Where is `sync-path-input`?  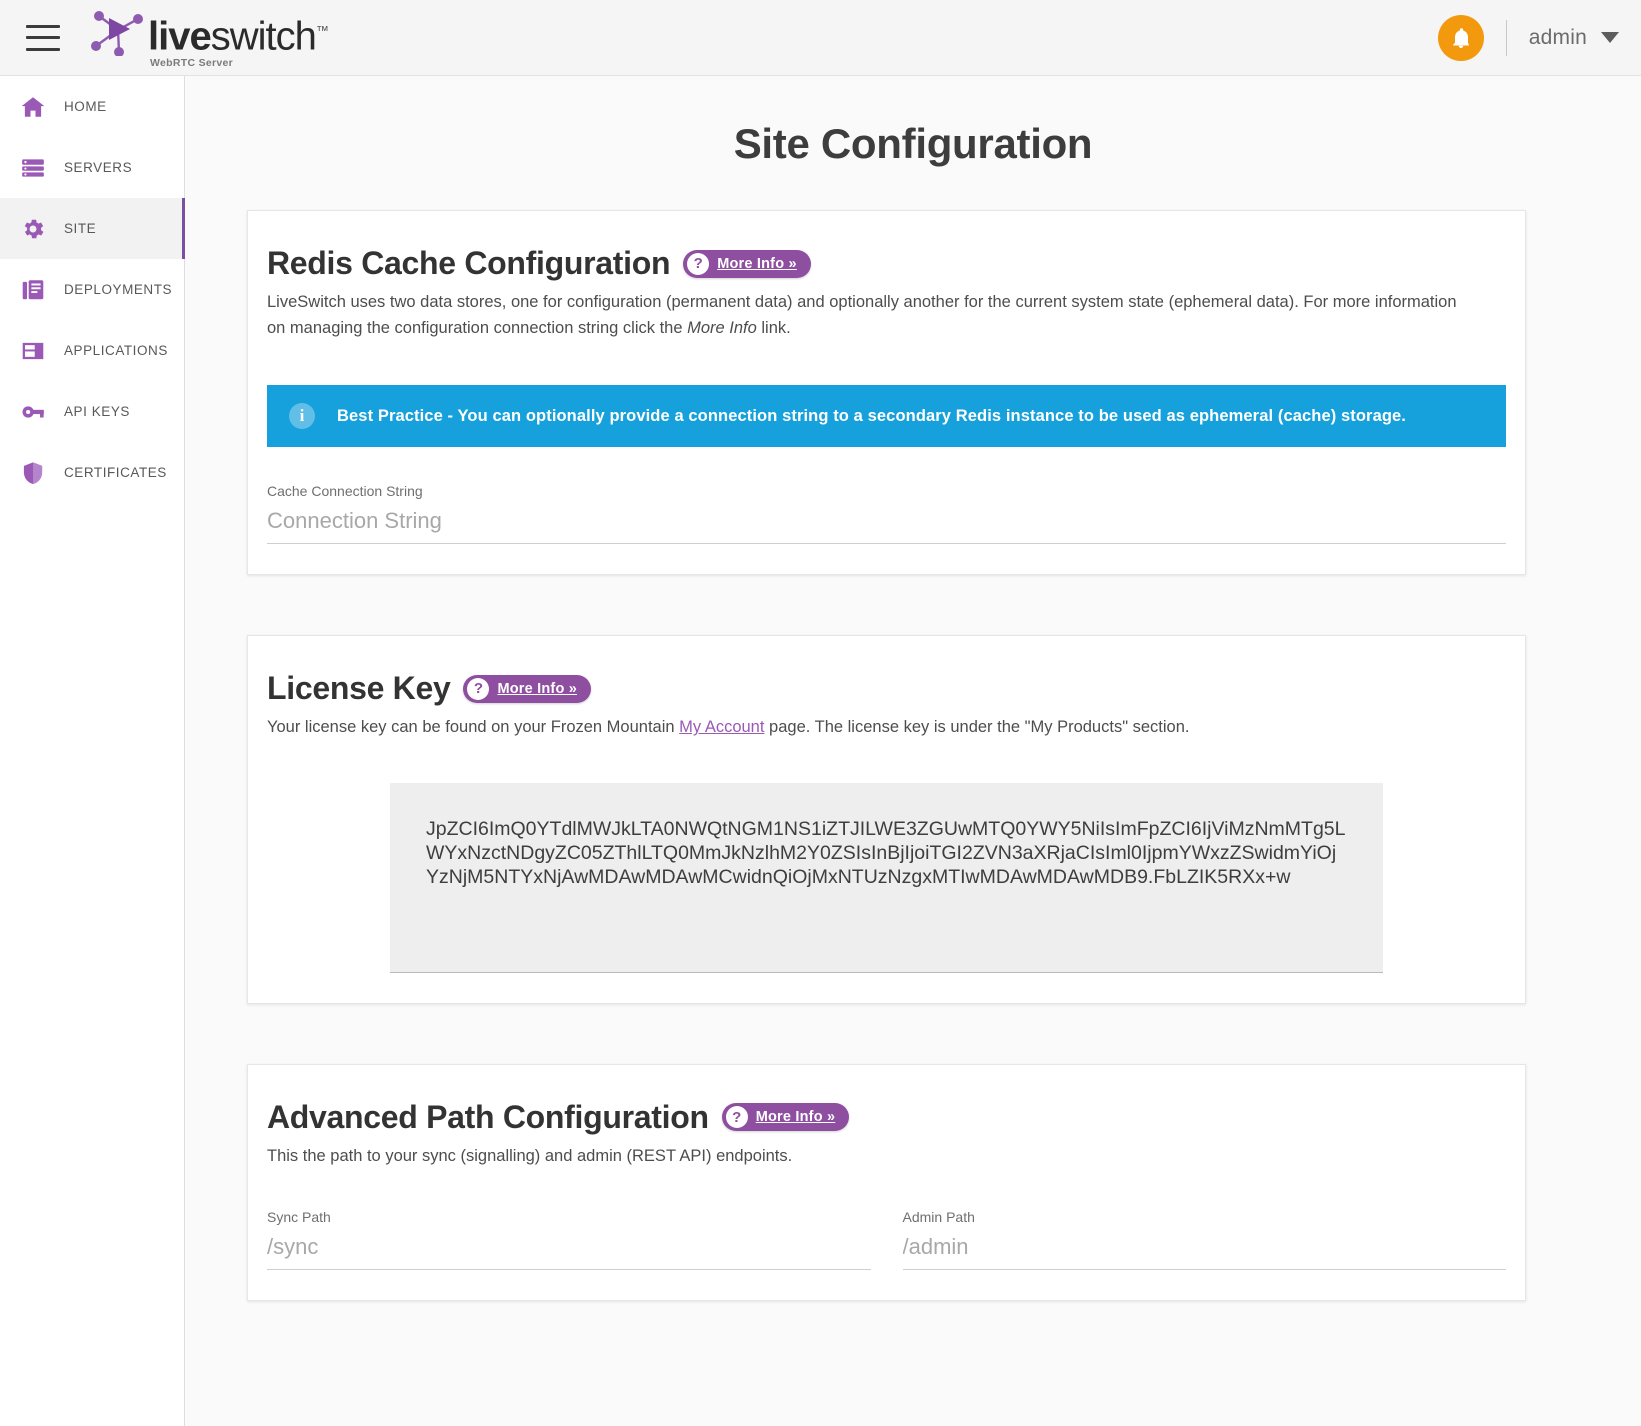
sync-path-input is located at coordinates (569, 1251).